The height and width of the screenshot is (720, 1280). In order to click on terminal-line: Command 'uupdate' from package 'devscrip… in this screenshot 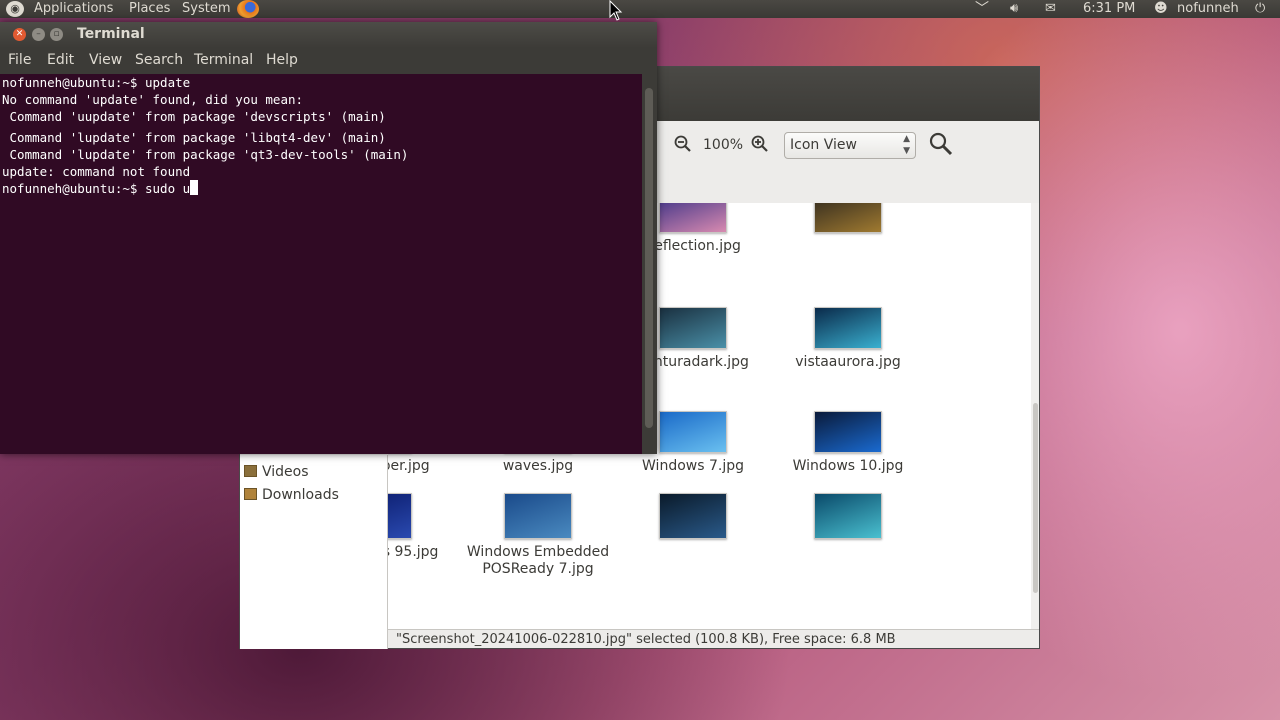, I will do `click(194, 116)`.